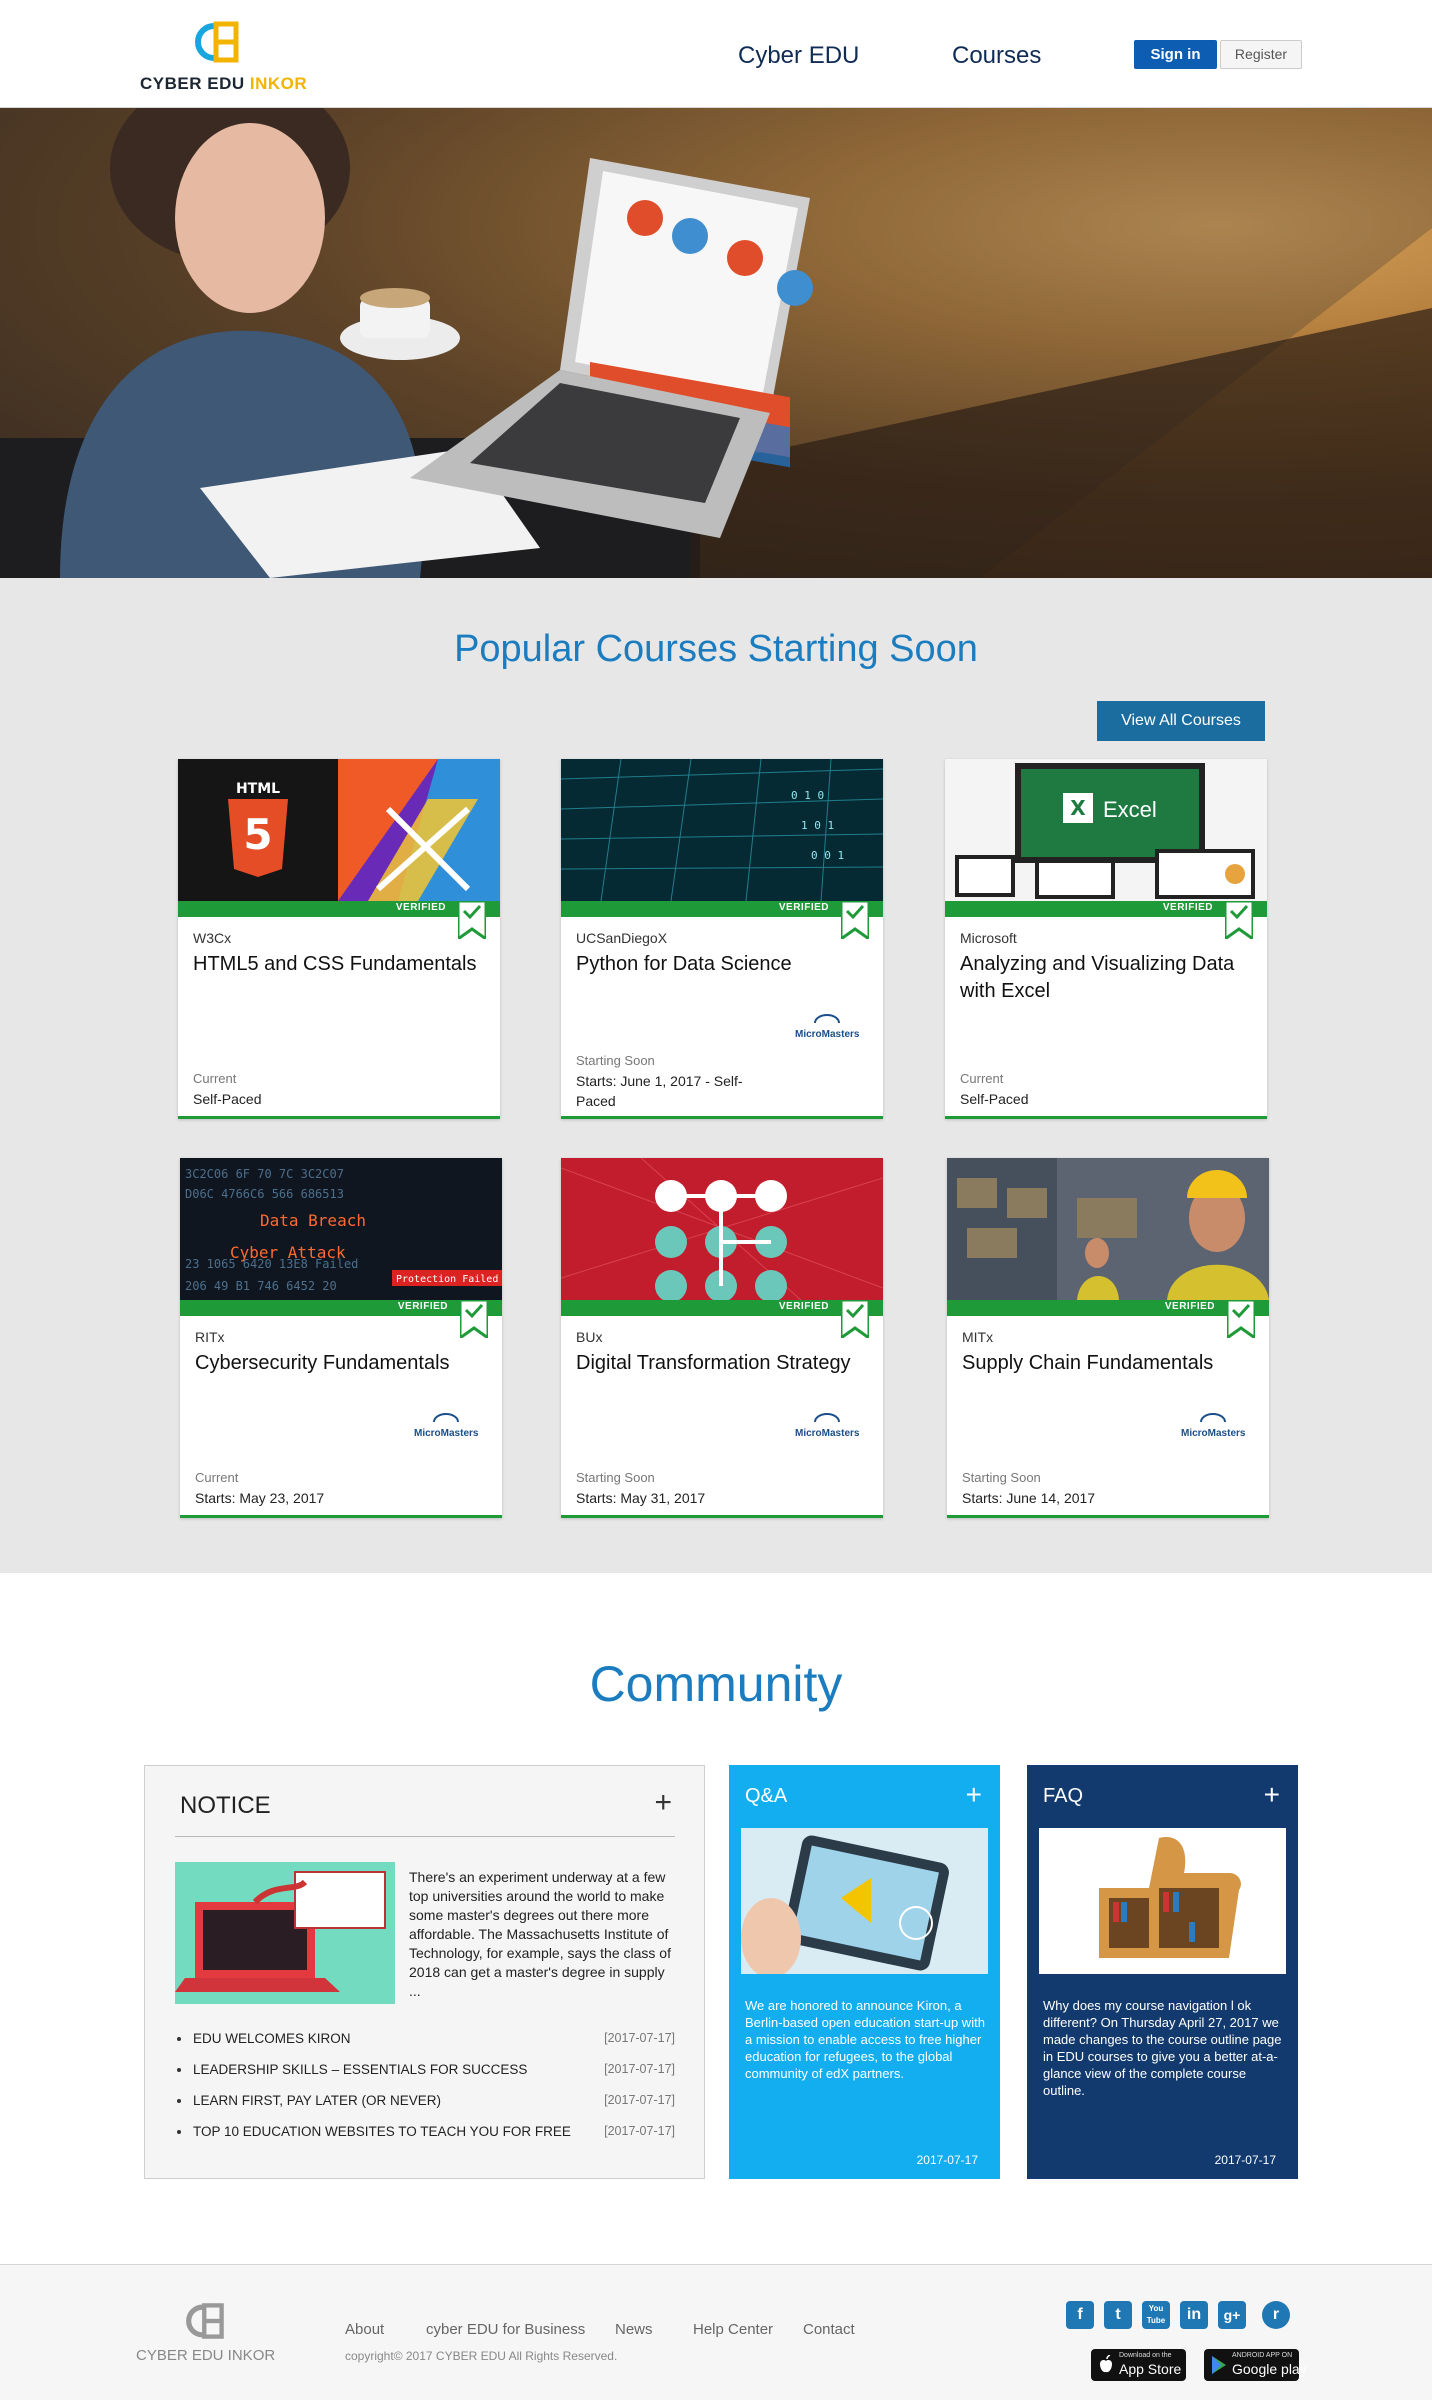  What do you see at coordinates (1181, 721) in the screenshot?
I see `view-all-courses-button: View All Courses` at bounding box center [1181, 721].